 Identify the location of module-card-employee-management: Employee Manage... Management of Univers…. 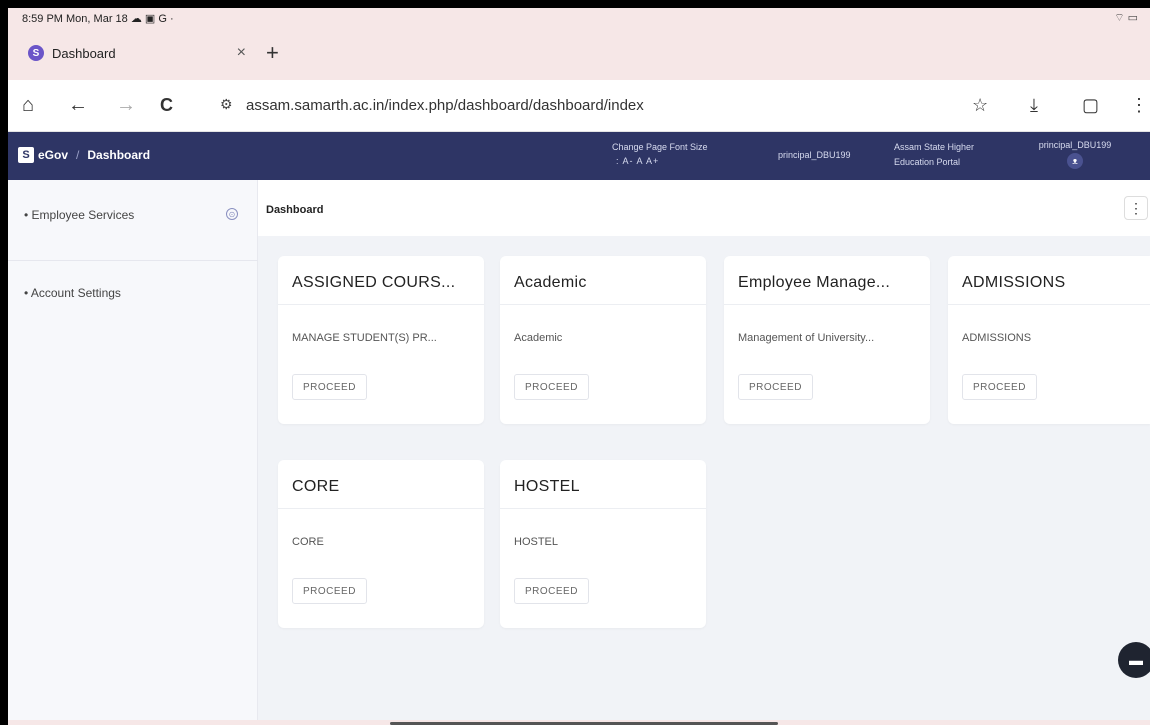
(827, 340).